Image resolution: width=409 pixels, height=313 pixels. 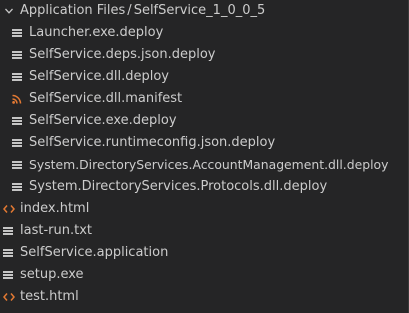 I want to click on file-label: setup.exe, so click(x=52, y=274).